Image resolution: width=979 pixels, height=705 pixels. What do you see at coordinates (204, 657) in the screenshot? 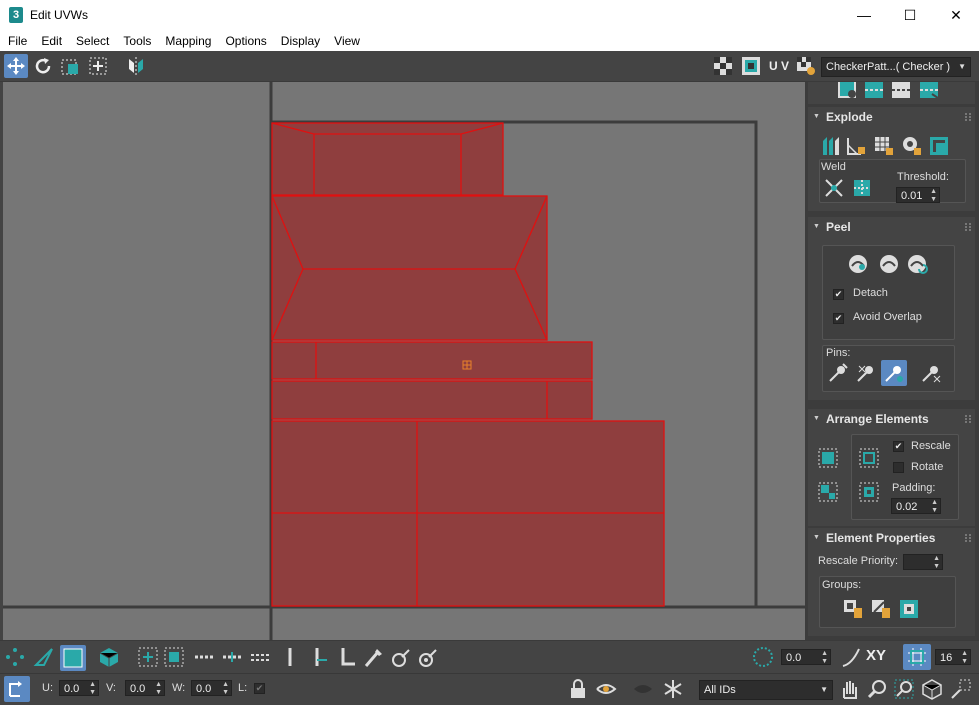
I see `loop-select-icon` at bounding box center [204, 657].